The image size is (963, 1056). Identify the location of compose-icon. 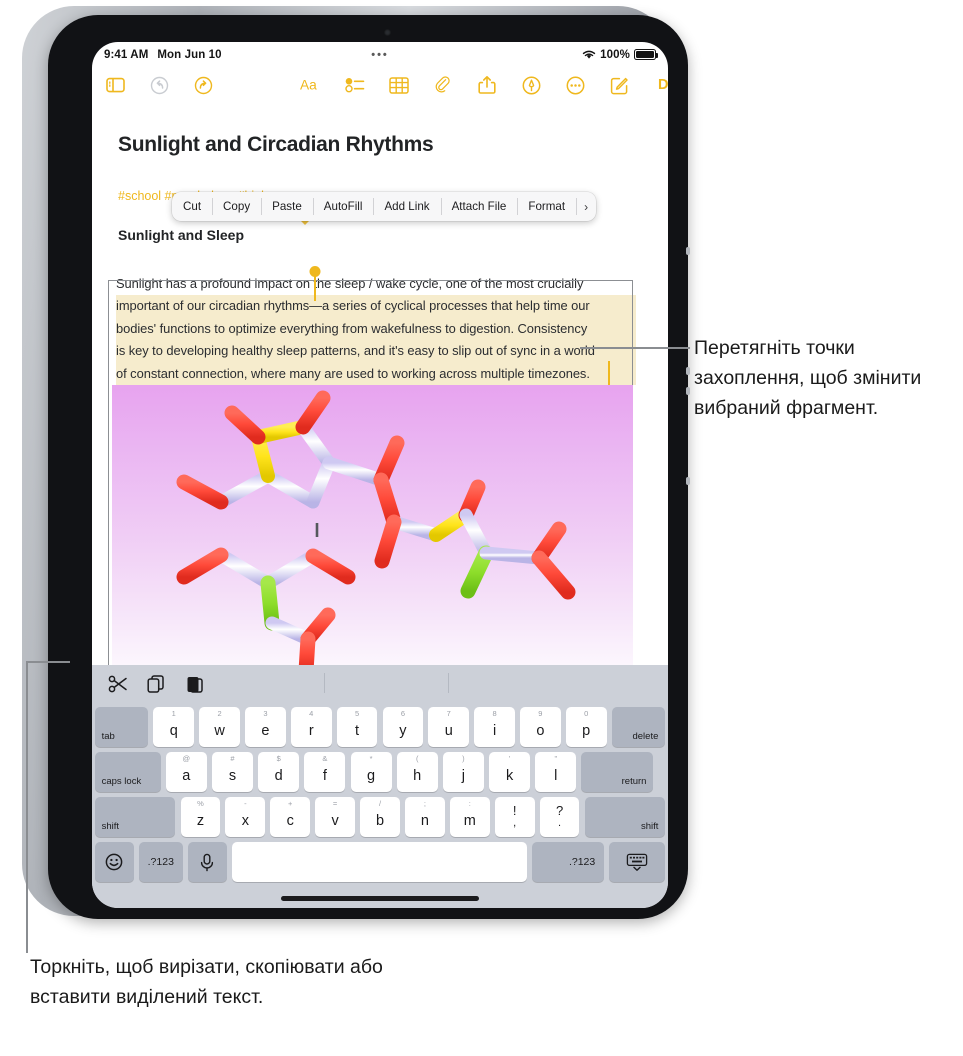
(619, 85).